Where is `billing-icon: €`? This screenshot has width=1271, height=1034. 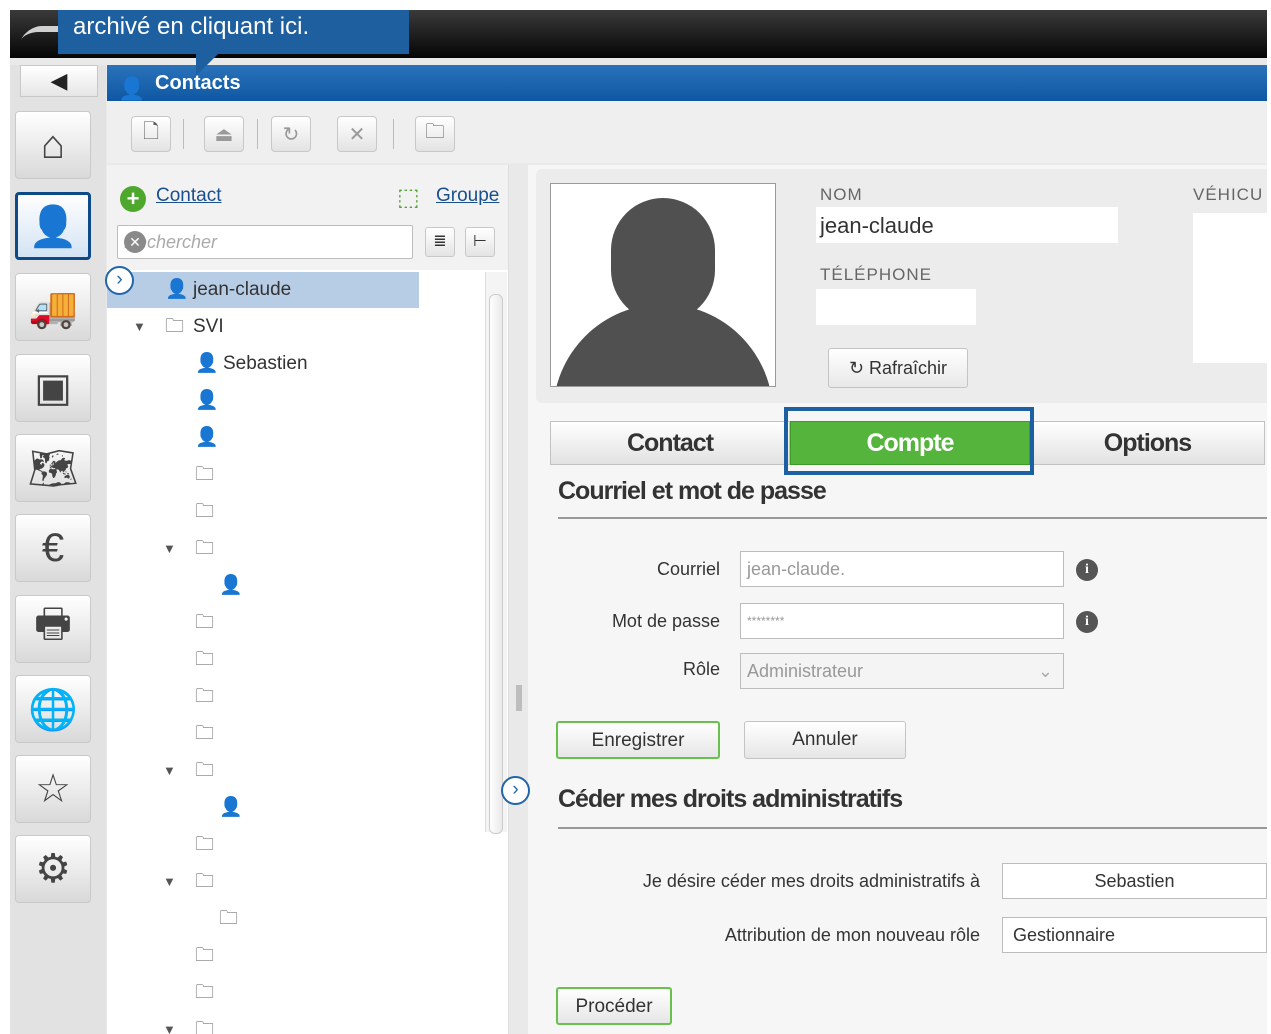
billing-icon: € is located at coordinates (53, 548).